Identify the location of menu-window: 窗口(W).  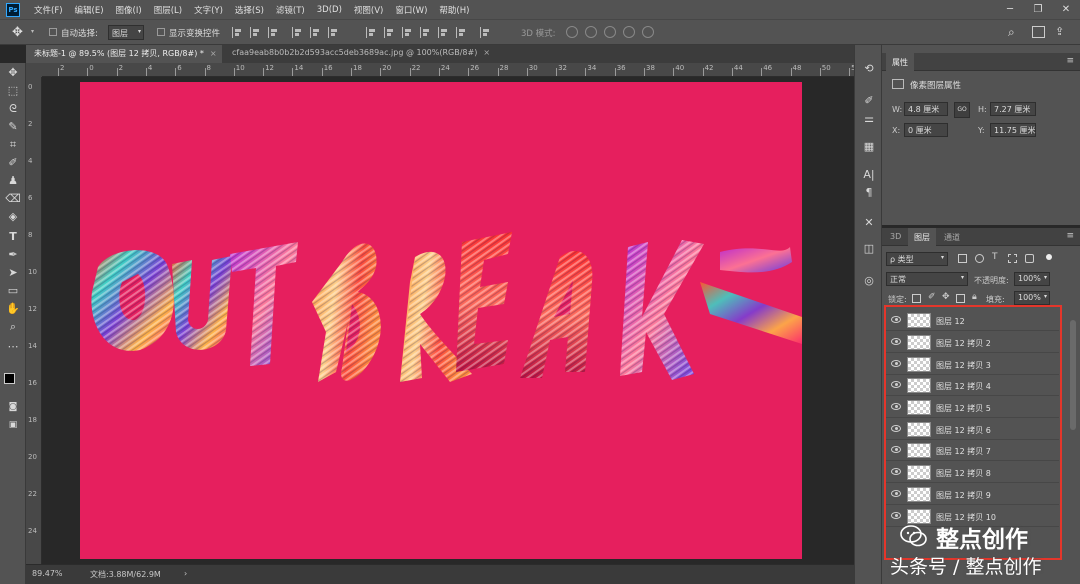
(411, 10).